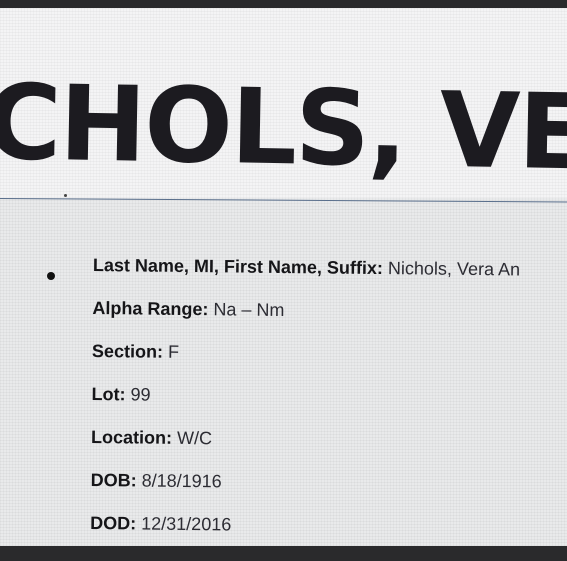 The width and height of the screenshot is (567, 561). What do you see at coordinates (329, 451) in the screenshot?
I see `field-location: Location: W/C` at bounding box center [329, 451].